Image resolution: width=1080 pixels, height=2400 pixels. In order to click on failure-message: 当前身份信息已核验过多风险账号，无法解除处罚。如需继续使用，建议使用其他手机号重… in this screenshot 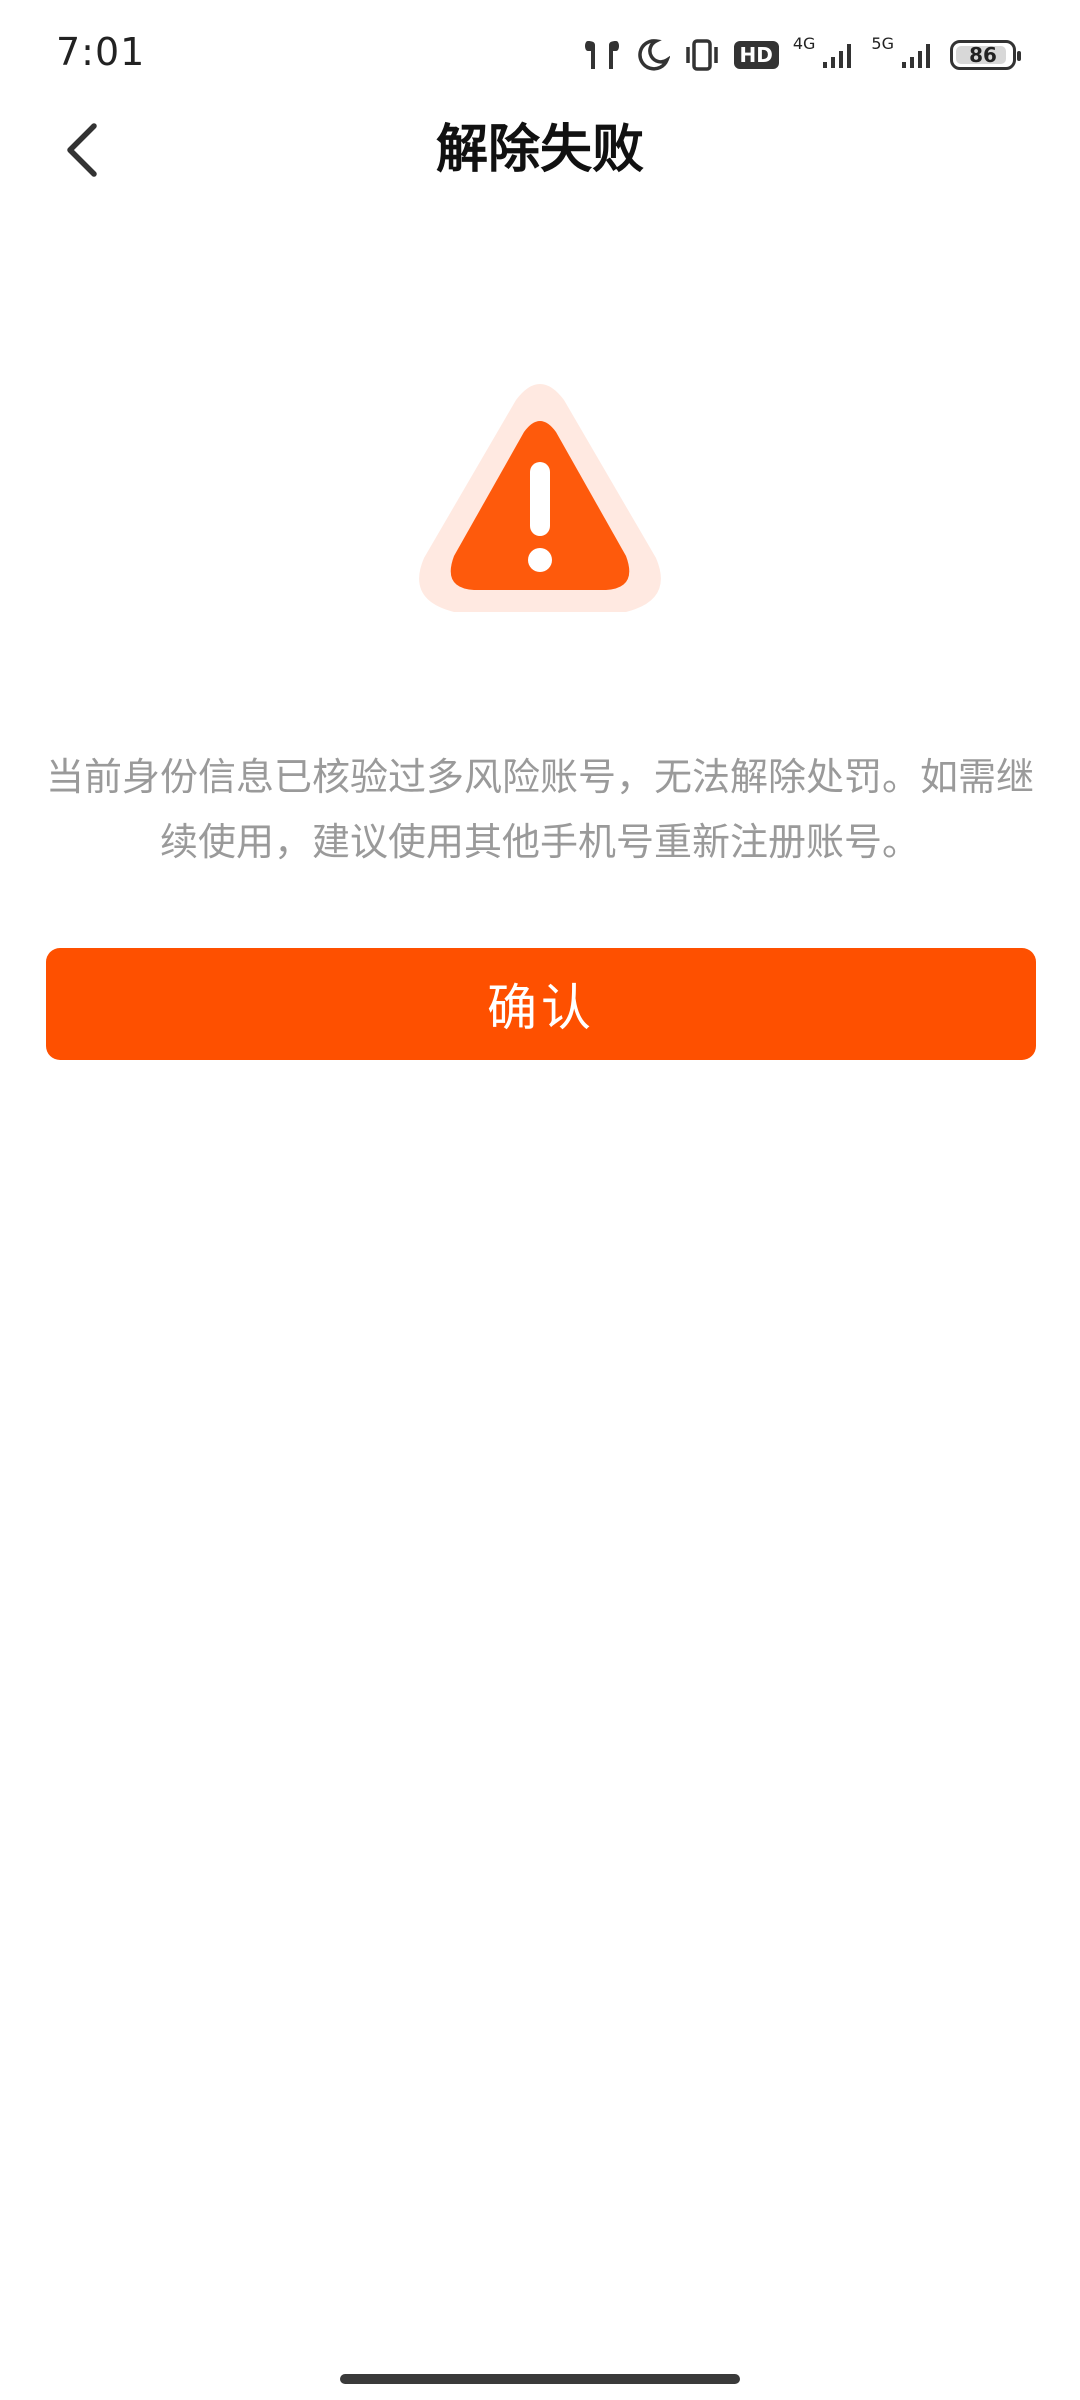, I will do `click(539, 809)`.